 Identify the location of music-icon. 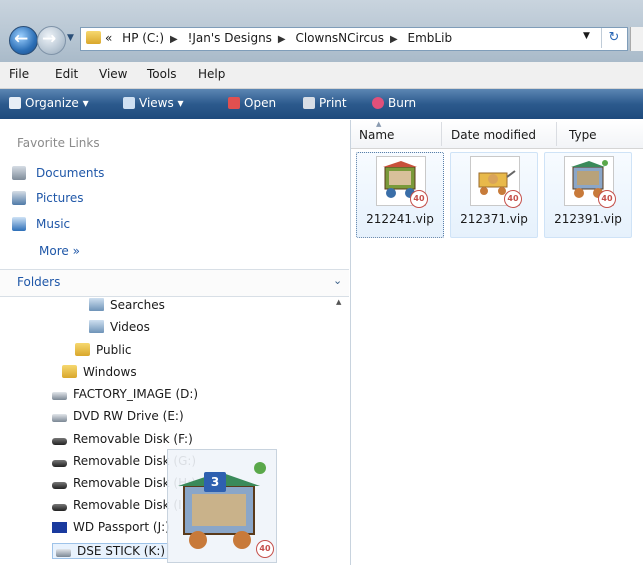
(19, 224).